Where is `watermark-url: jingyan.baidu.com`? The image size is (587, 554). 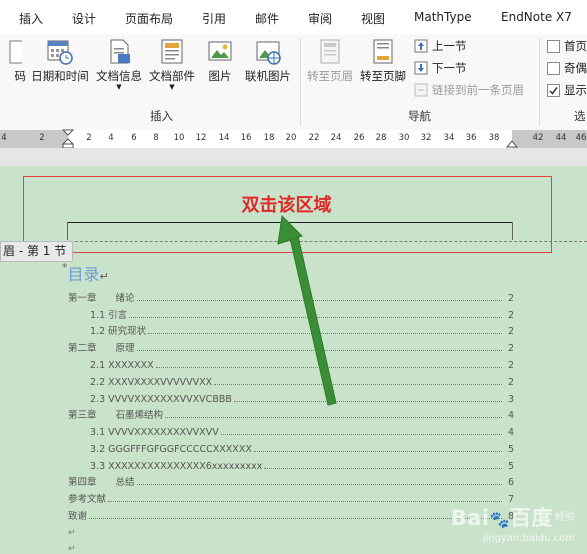
watermark-url: jingyan.baidu.com is located at coordinates (528, 538).